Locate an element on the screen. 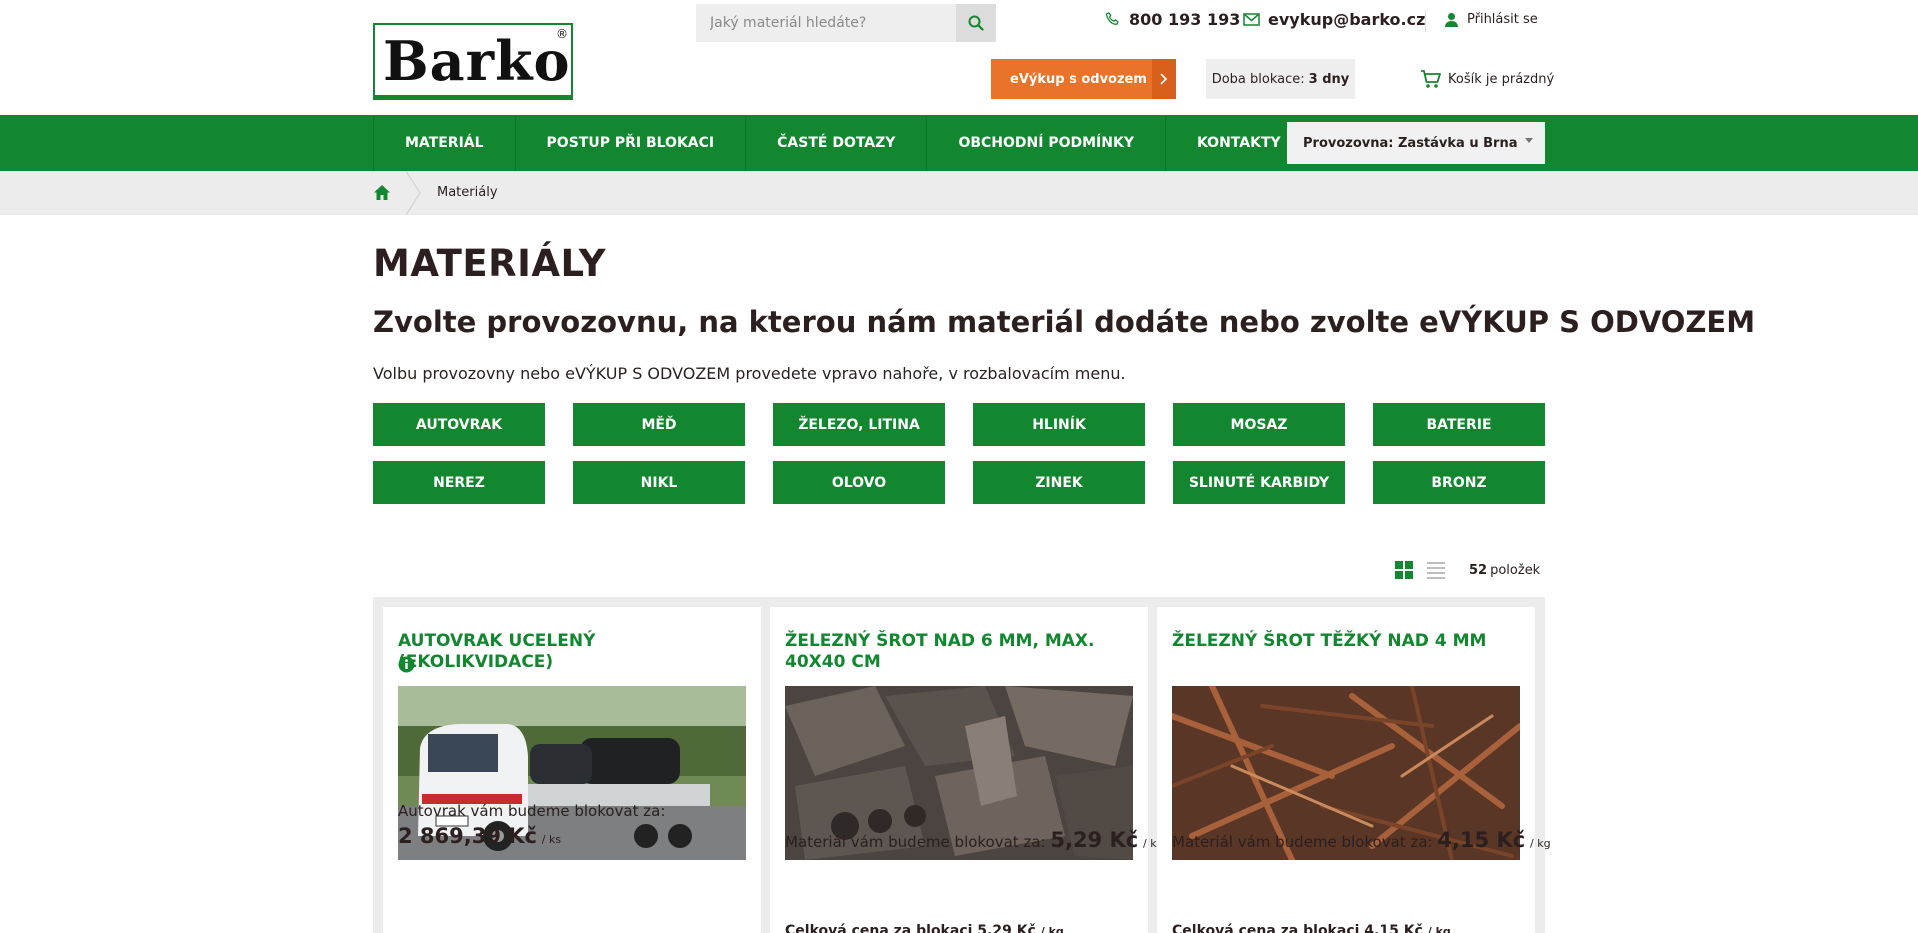  grid-view-icon is located at coordinates (1404, 572).